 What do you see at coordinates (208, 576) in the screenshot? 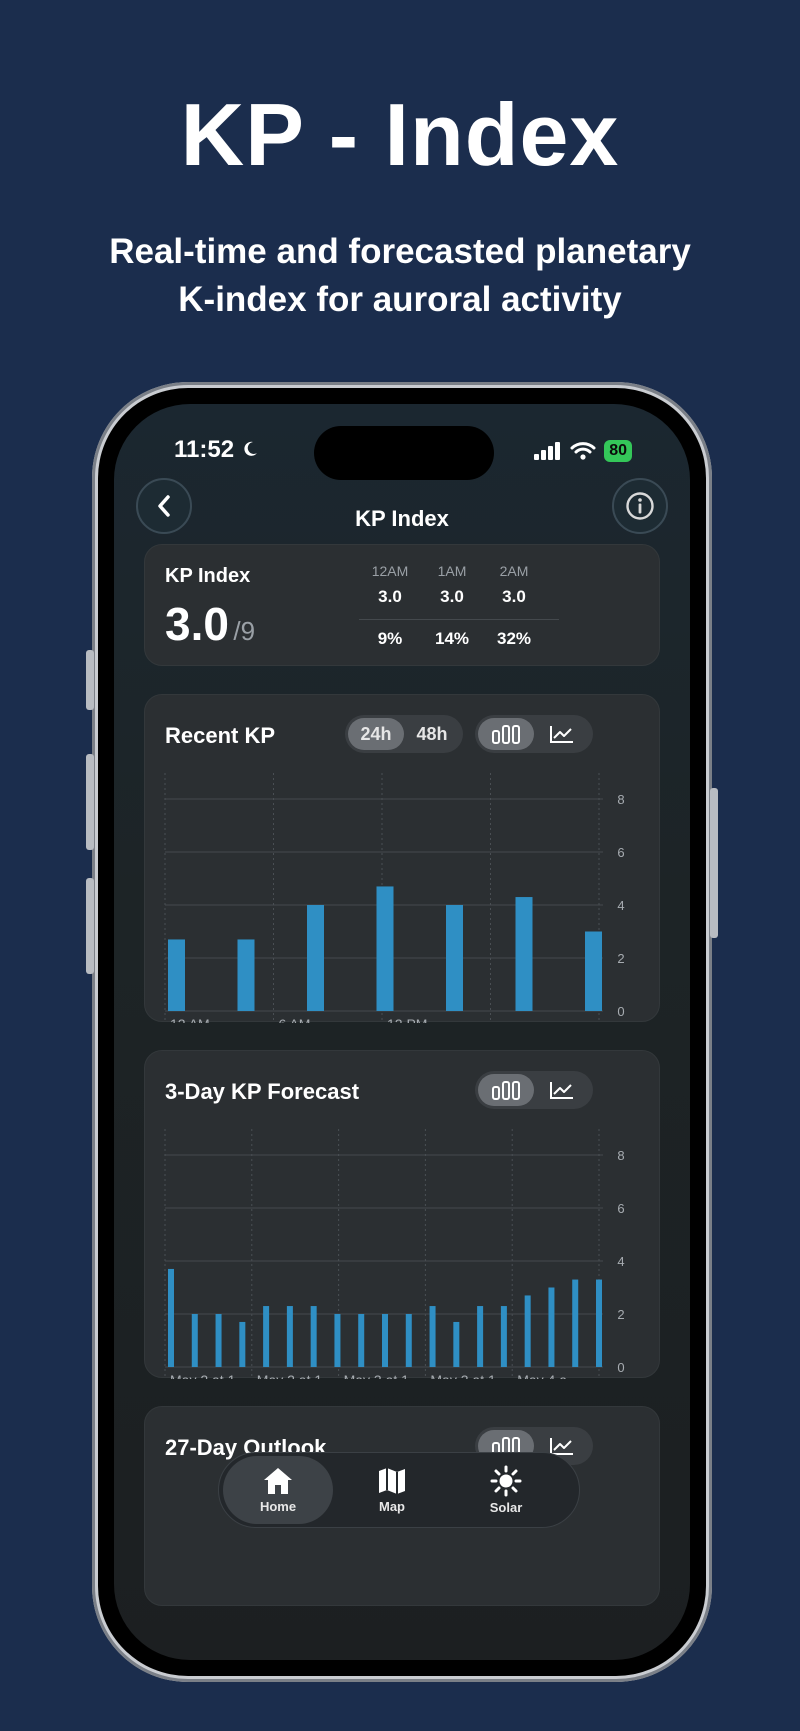
I see `kp-index-label: KP Index` at bounding box center [208, 576].